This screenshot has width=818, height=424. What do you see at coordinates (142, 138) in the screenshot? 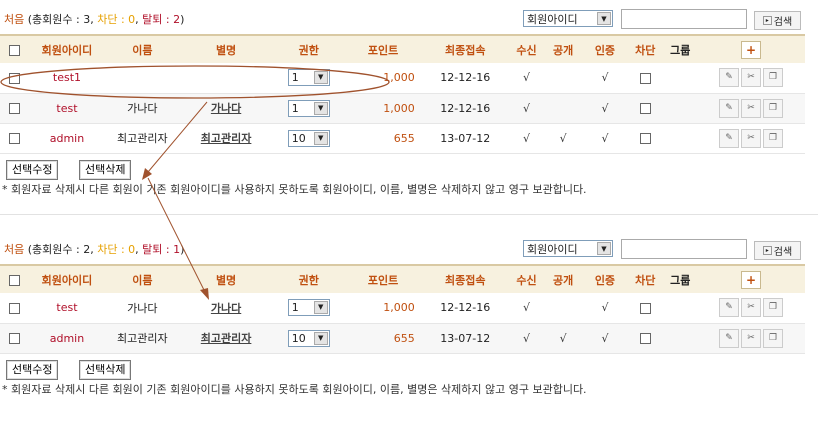
I see `member-name: 최고관리자` at bounding box center [142, 138].